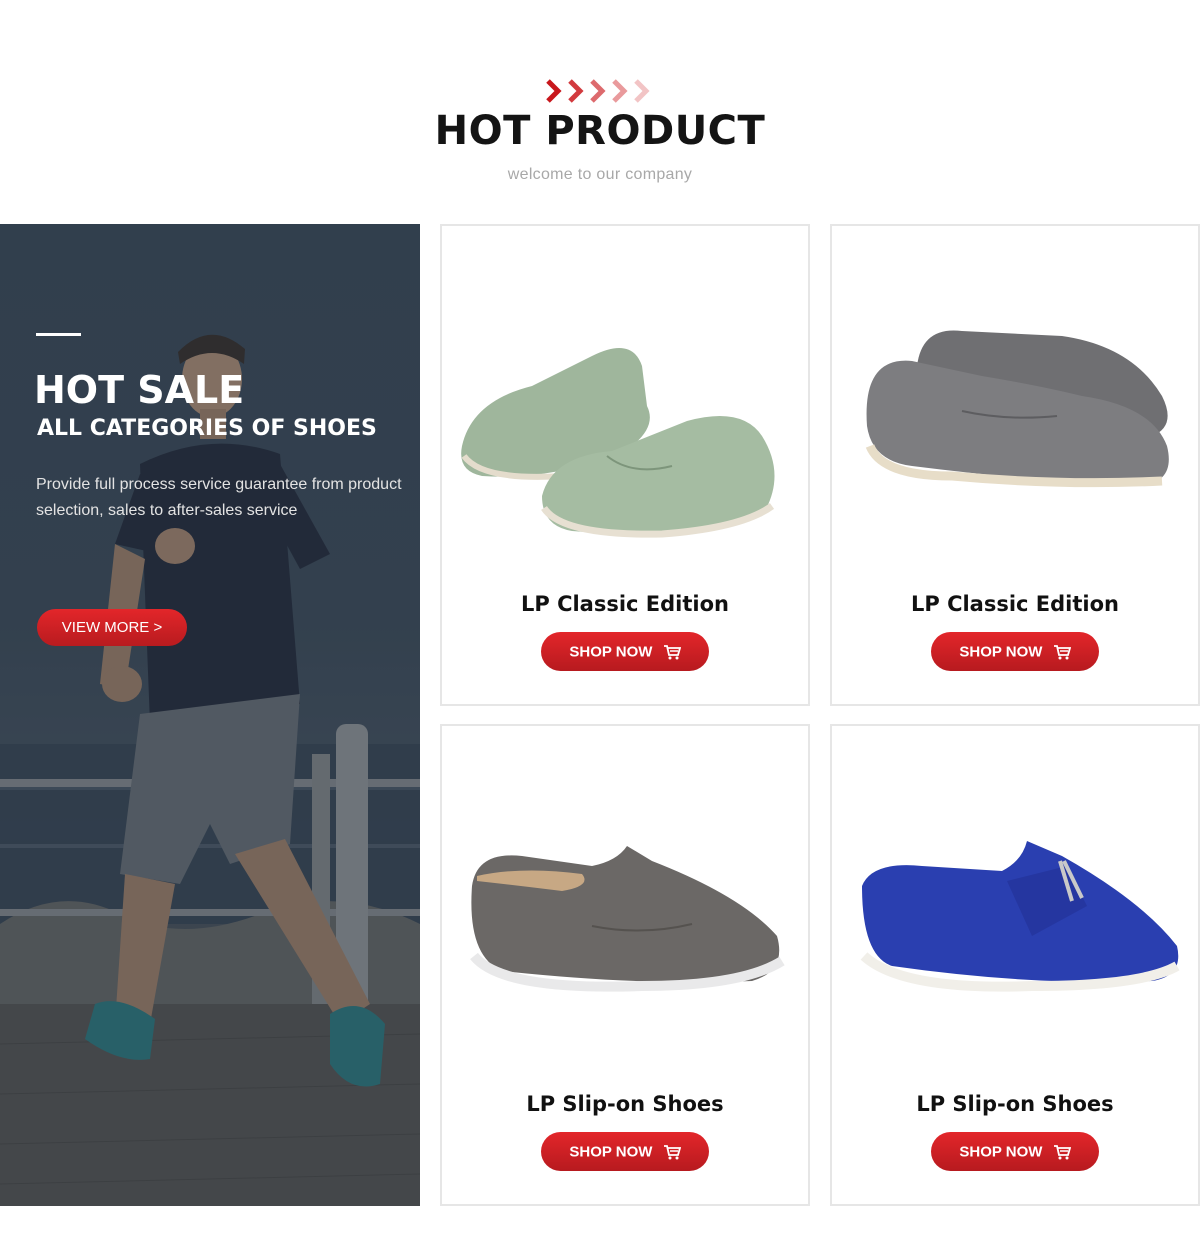  I want to click on view-more-button: VIEW MORE >, so click(112, 627).